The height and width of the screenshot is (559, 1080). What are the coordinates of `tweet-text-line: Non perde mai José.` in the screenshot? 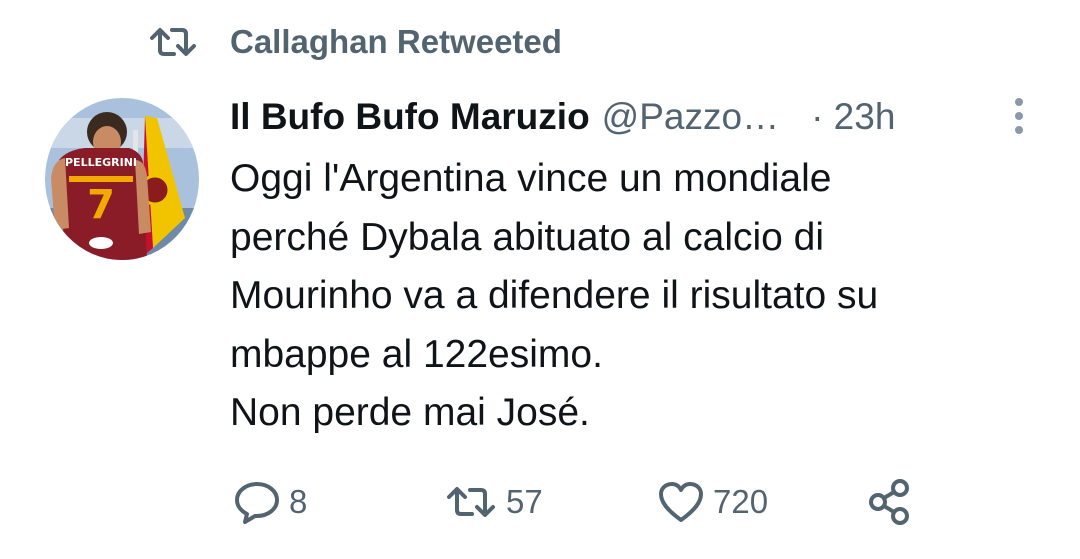 It's located at (410, 412).